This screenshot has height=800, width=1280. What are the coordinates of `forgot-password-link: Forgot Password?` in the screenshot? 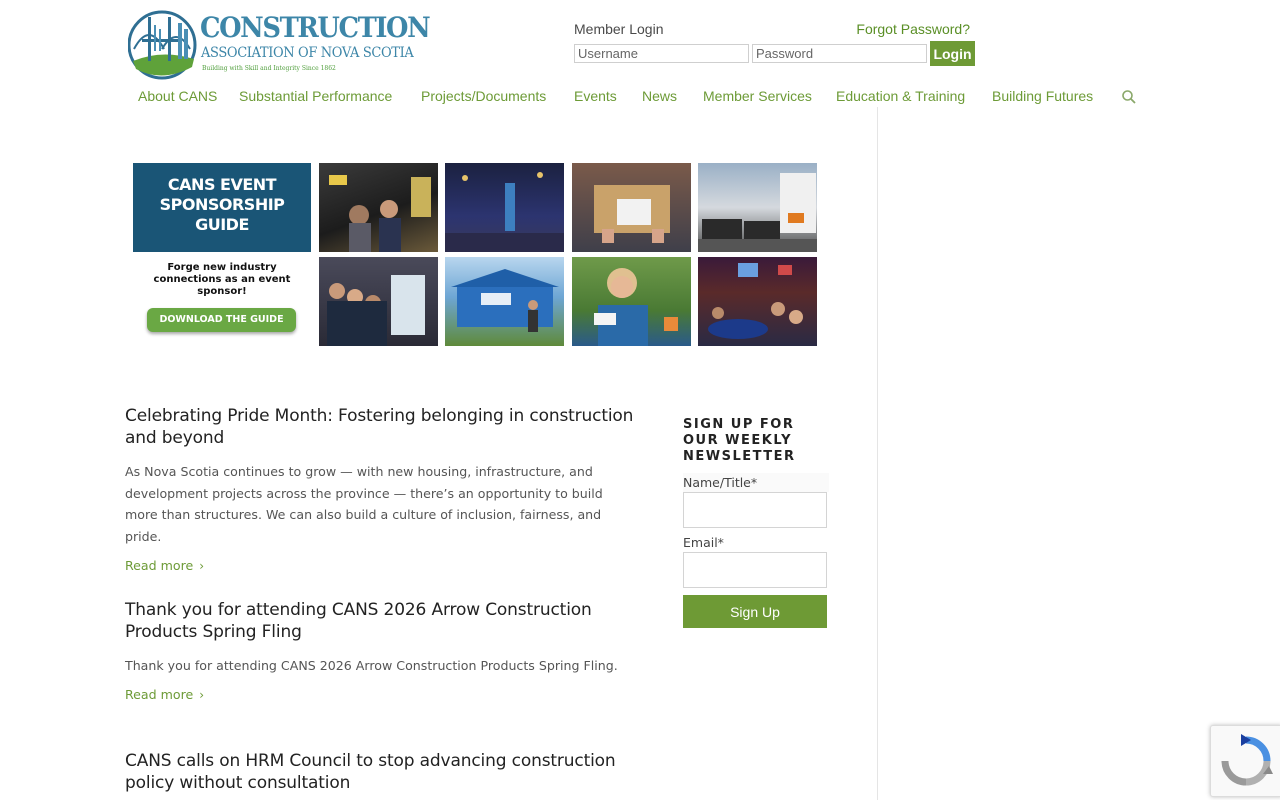 It's located at (913, 29).